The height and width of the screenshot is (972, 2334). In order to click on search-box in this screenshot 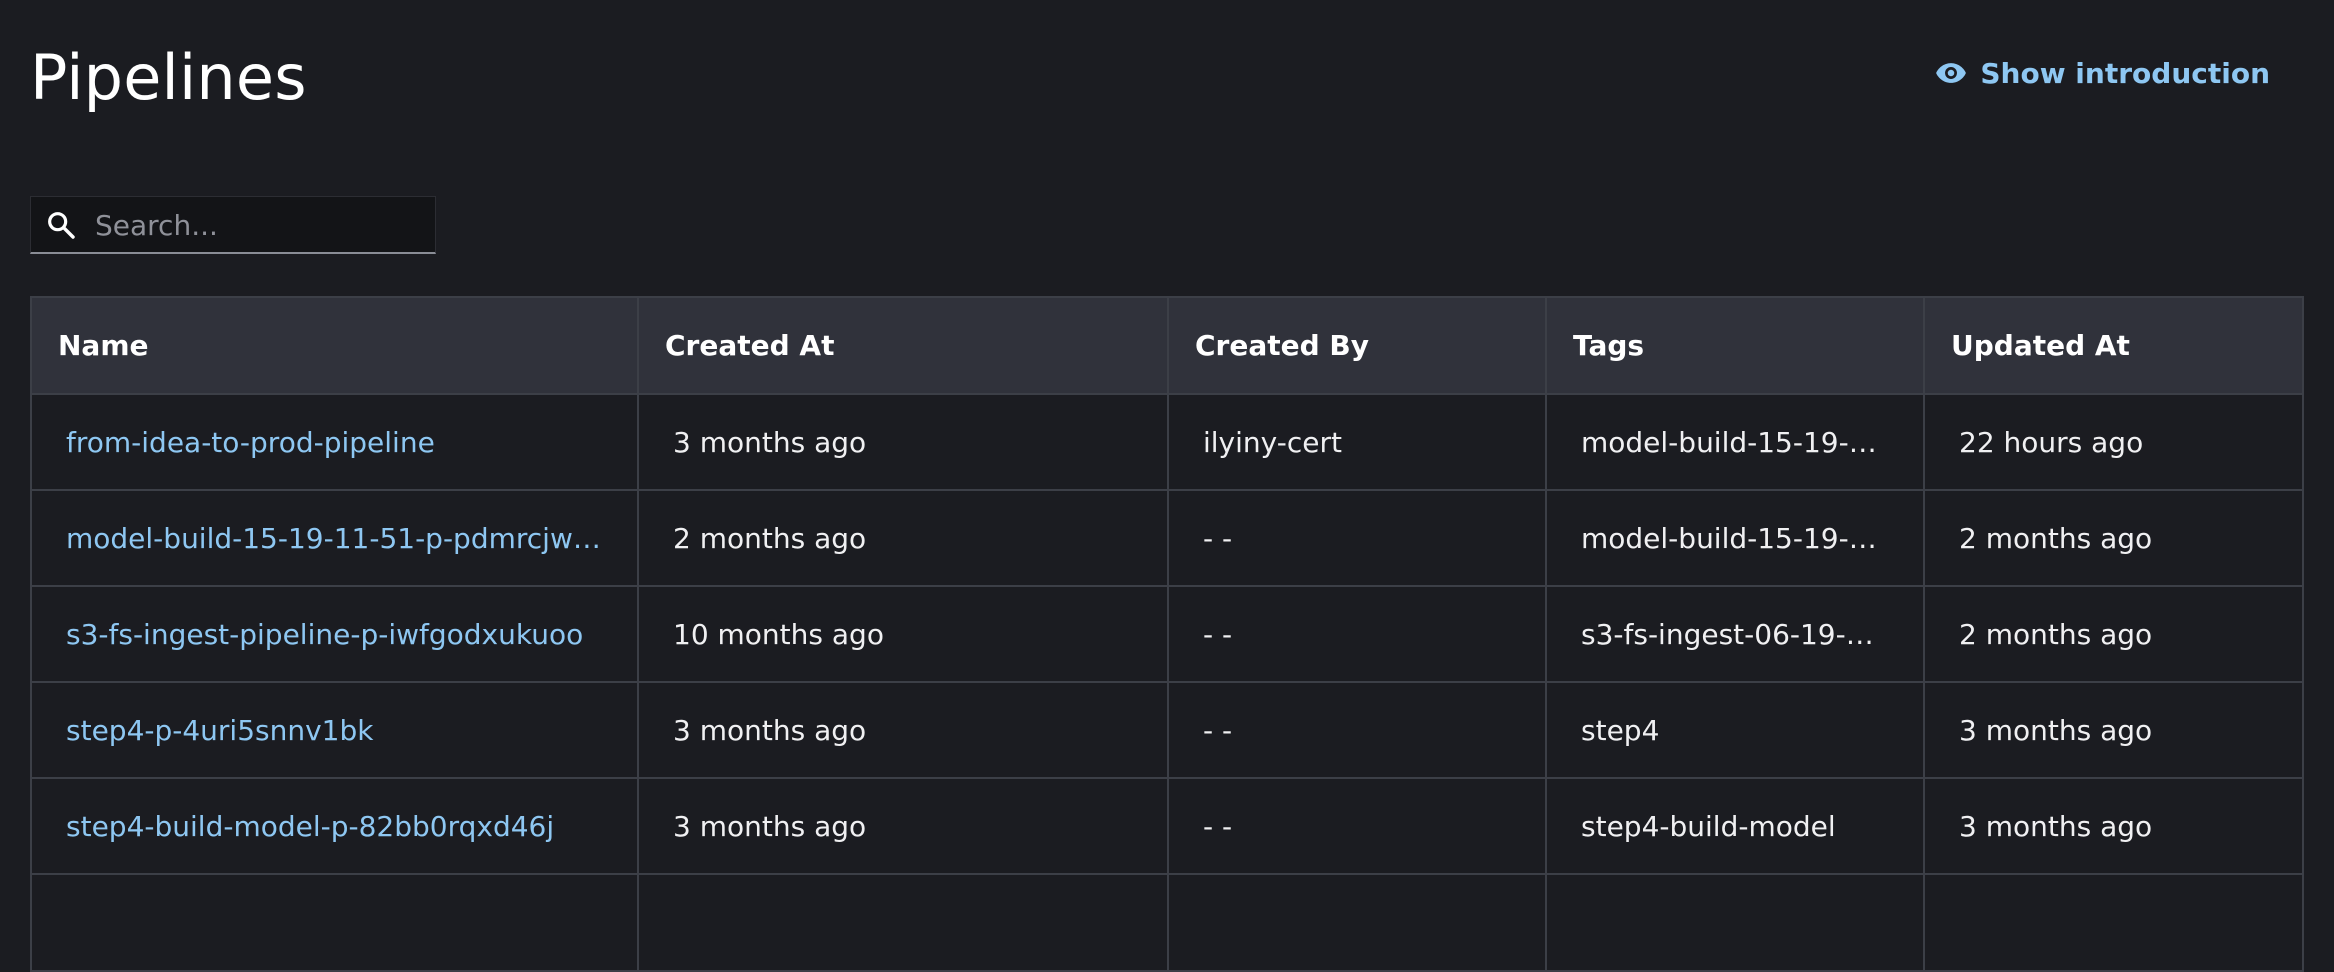, I will do `click(233, 225)`.